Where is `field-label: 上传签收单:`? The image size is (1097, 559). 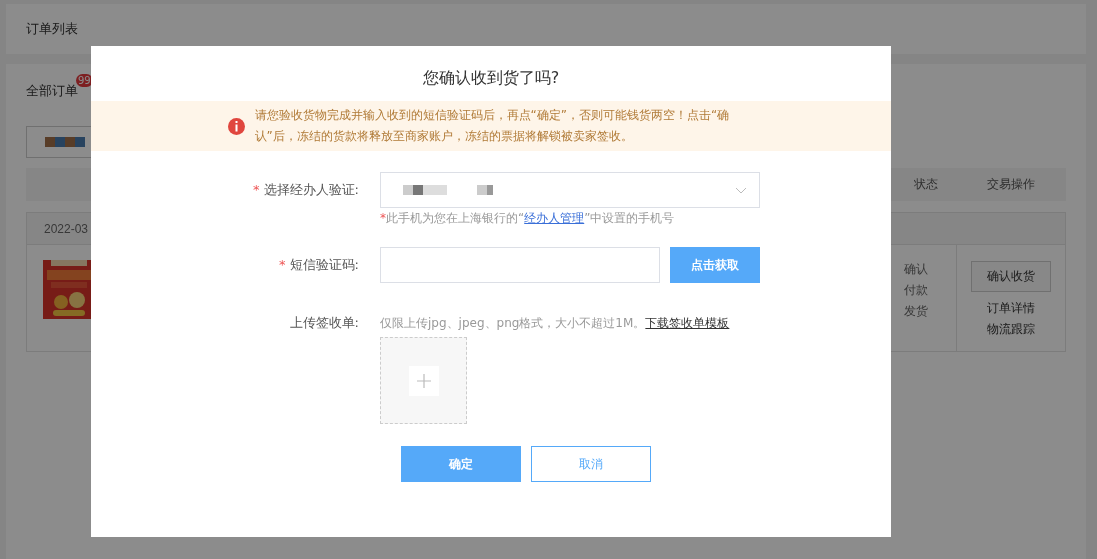
field-label: 上传签收单: is located at coordinates (324, 323).